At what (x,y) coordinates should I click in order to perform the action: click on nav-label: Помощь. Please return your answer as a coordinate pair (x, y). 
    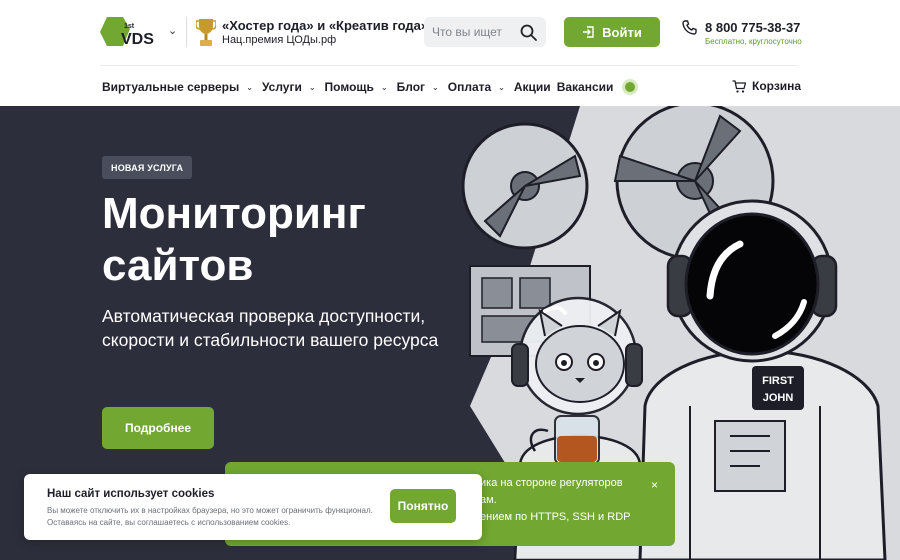
    Looking at the image, I should click on (349, 87).